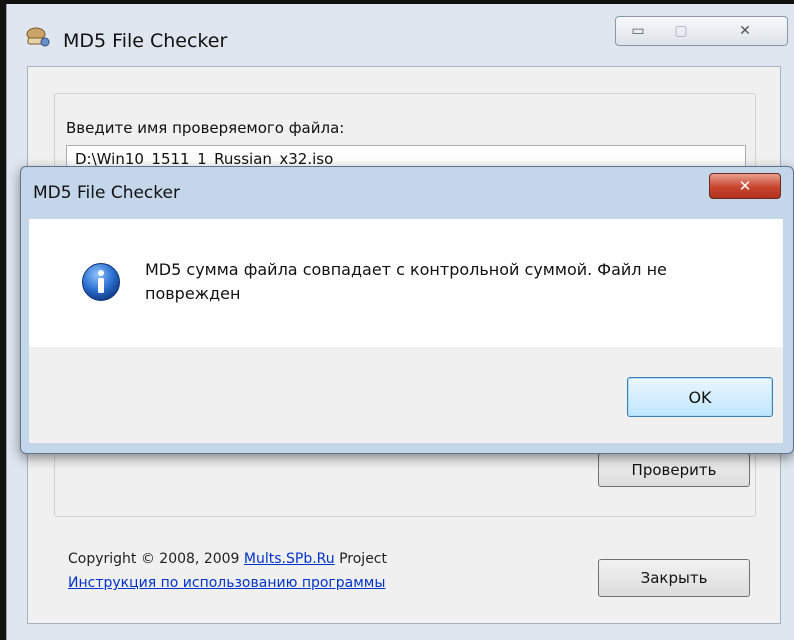 The width and height of the screenshot is (794, 640). Describe the element at coordinates (101, 282) in the screenshot. I see `info-icon` at that location.